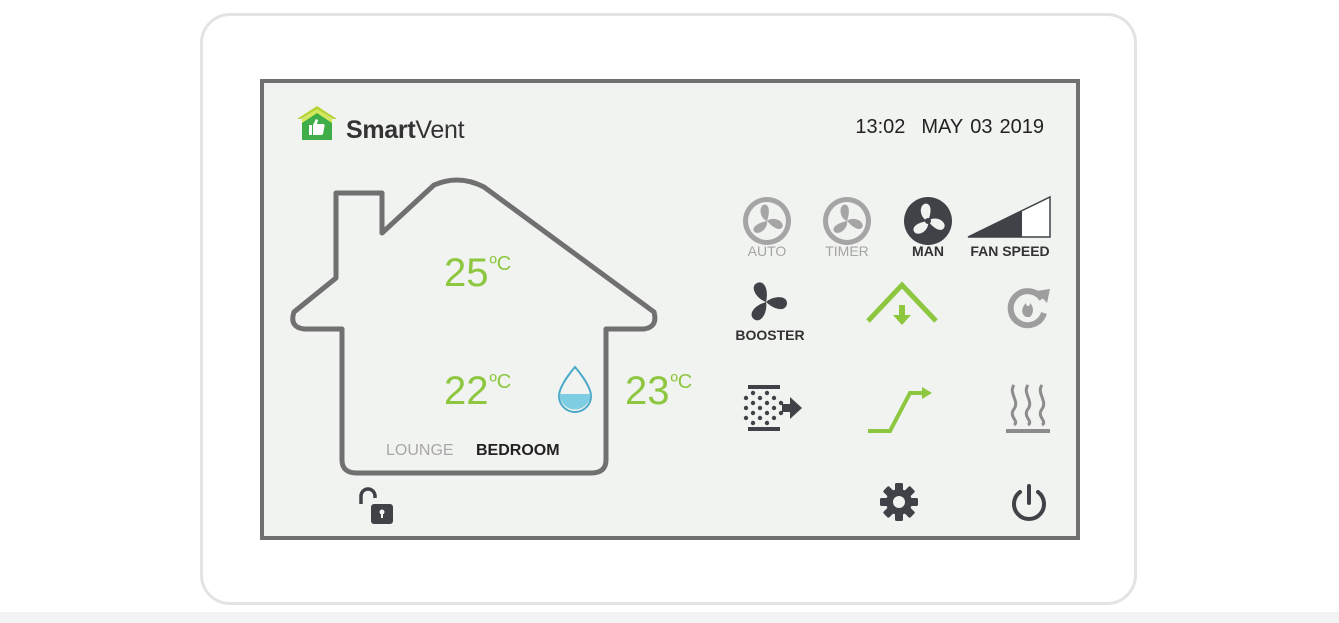 The width and height of the screenshot is (1339, 623). What do you see at coordinates (376, 506) in the screenshot?
I see `unlocked-padlock-icon` at bounding box center [376, 506].